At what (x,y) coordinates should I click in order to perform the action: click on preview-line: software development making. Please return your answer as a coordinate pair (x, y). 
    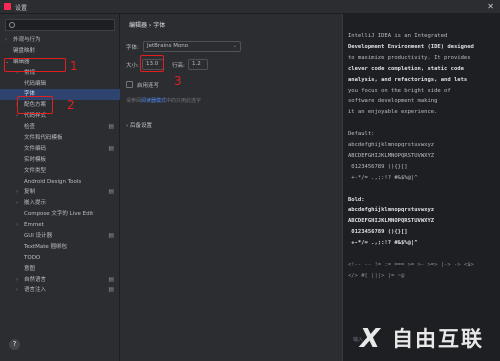
    Looking at the image, I should click on (393, 101).